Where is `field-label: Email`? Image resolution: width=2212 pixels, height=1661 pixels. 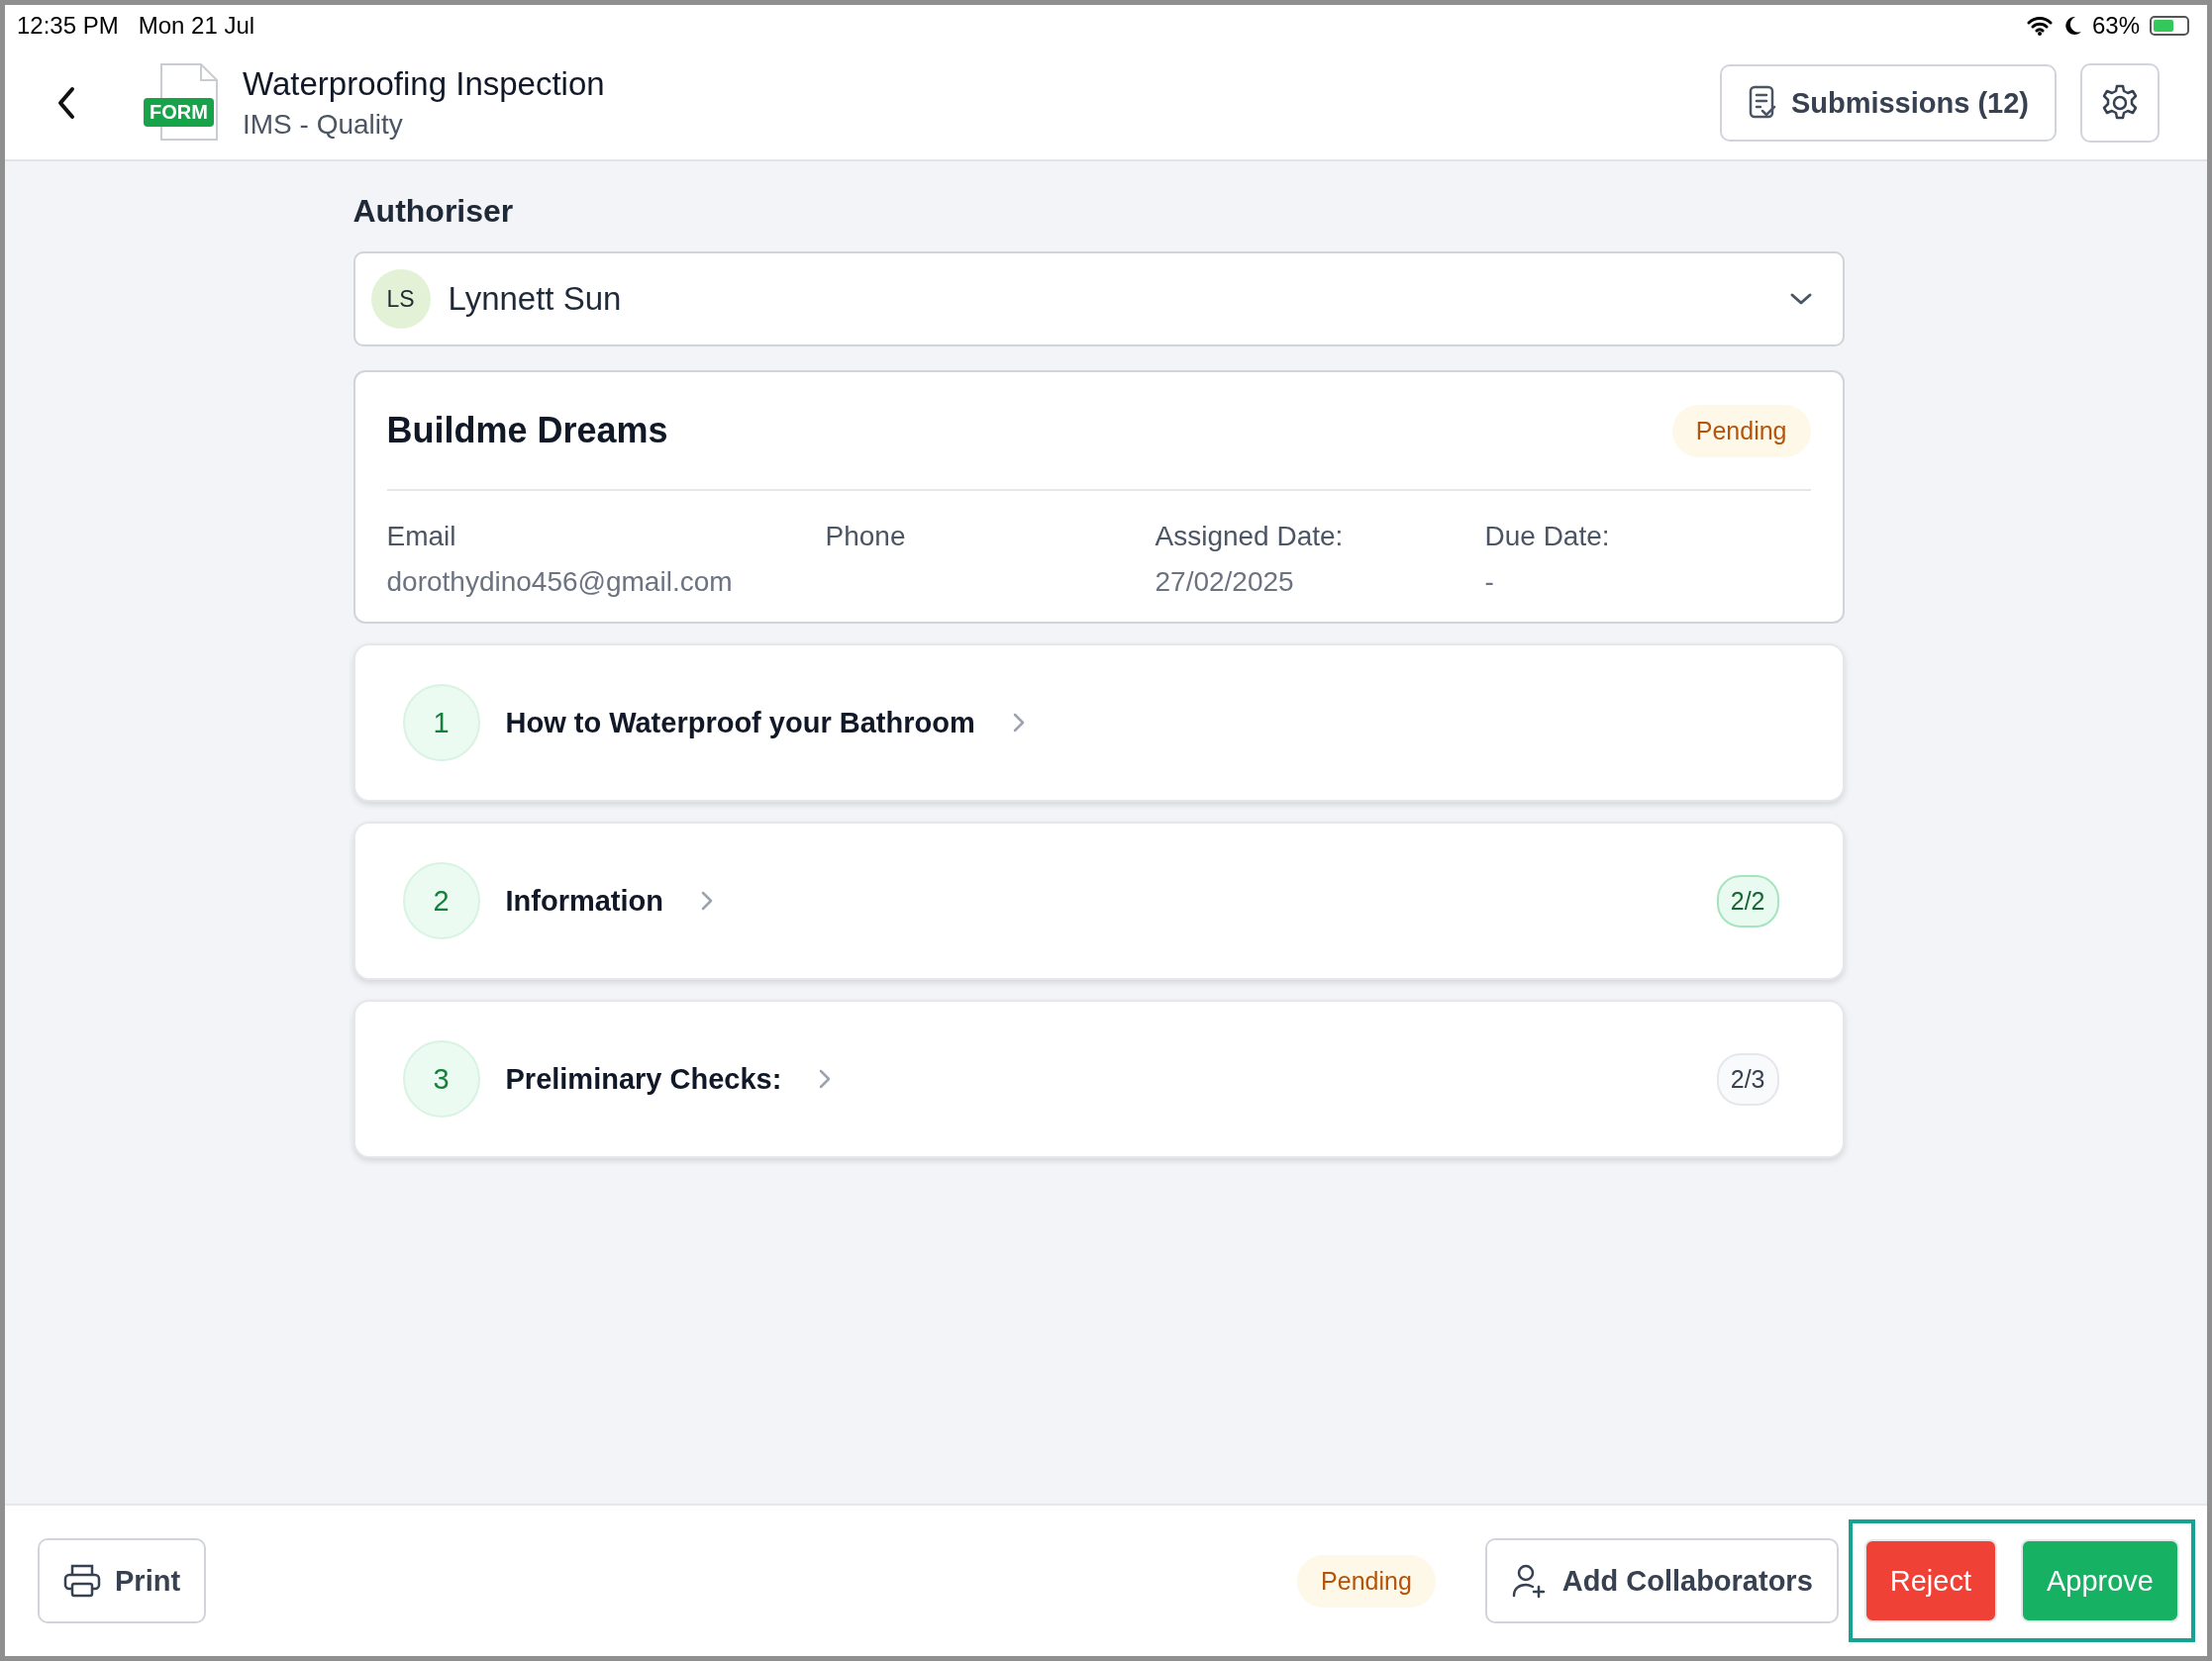
field-label: Email is located at coordinates (421, 536).